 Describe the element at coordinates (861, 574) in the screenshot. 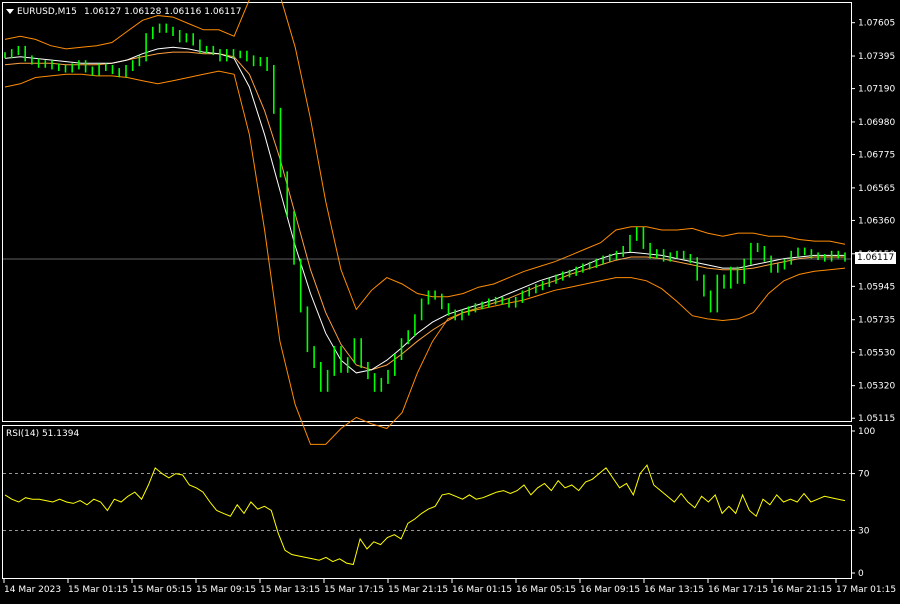

I see `rsi-tick-label: 0` at that location.